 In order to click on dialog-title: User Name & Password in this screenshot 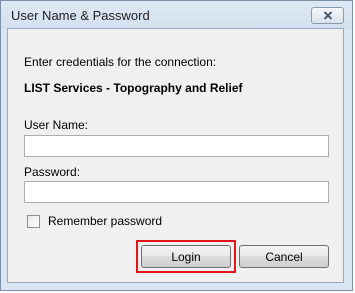, I will do `click(80, 15)`.